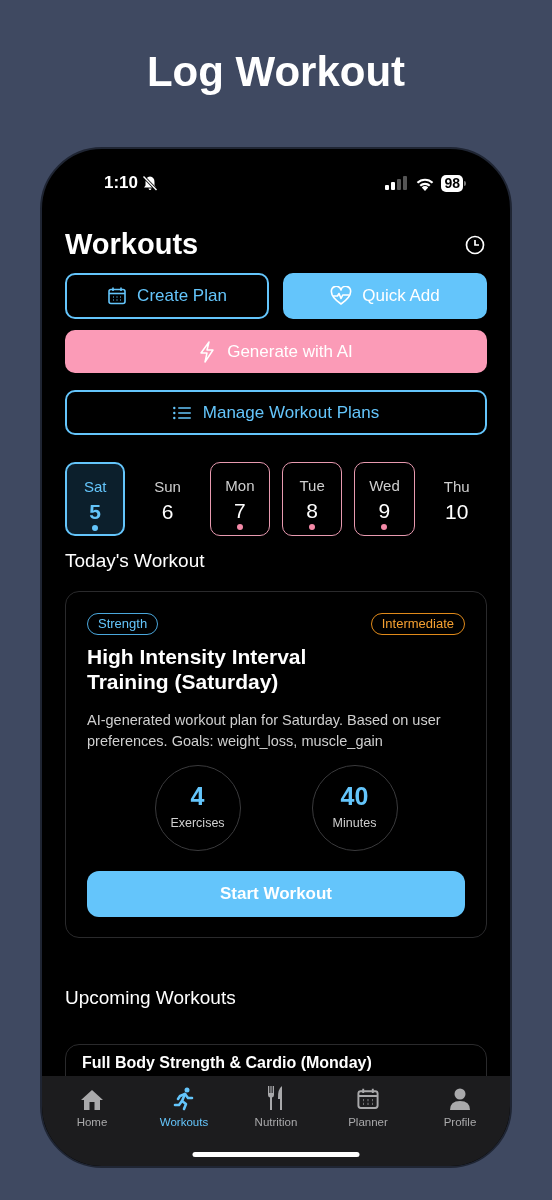 The image size is (552, 1200). I want to click on battery-indicator: 98, so click(453, 183).